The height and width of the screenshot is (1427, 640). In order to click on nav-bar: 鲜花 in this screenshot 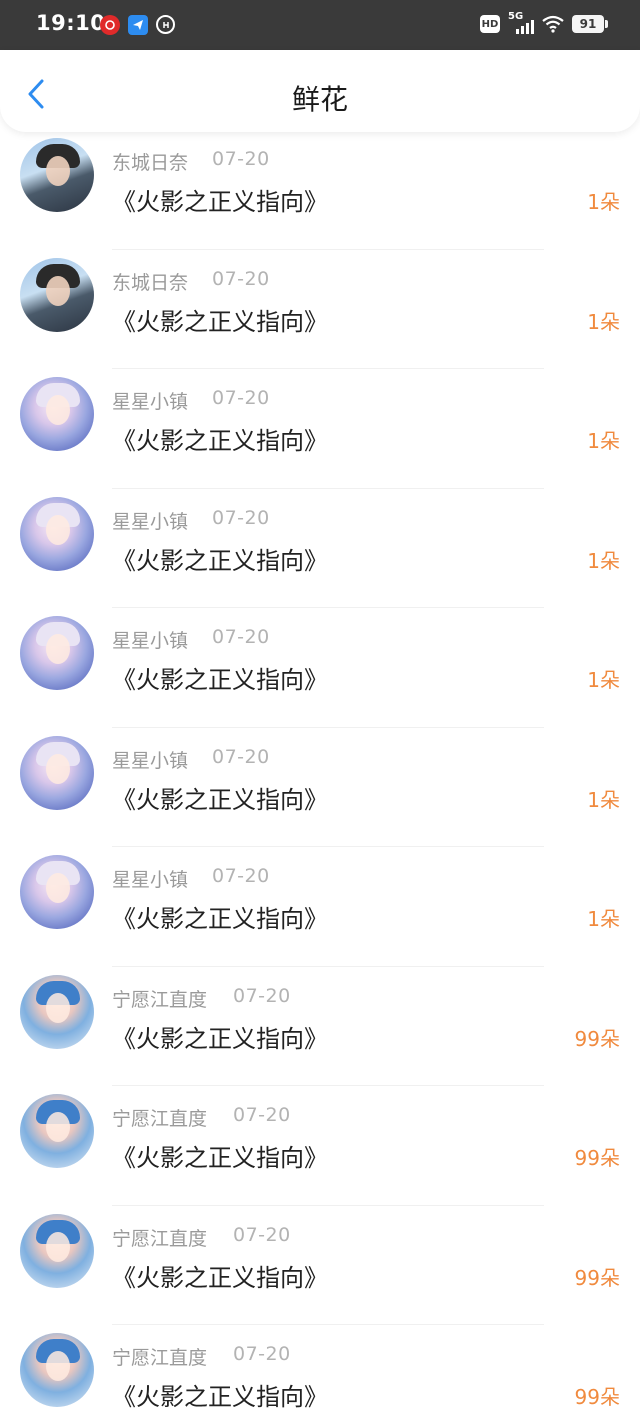, I will do `click(320, 91)`.